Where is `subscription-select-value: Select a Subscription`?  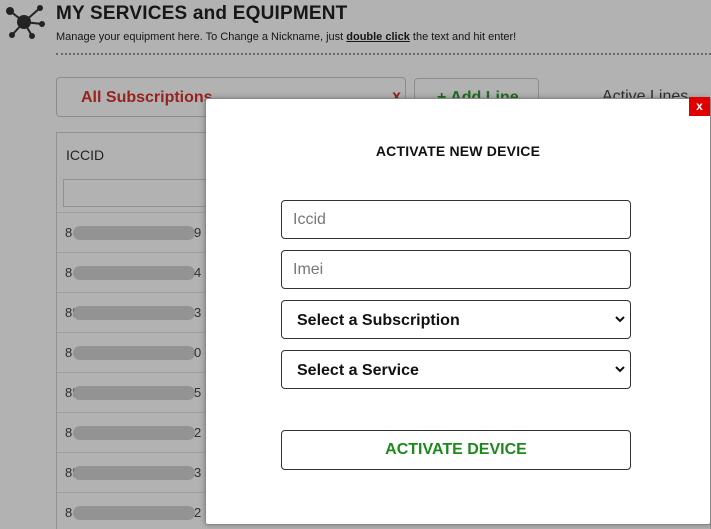
subscription-select-value: Select a Subscription is located at coordinates (378, 320).